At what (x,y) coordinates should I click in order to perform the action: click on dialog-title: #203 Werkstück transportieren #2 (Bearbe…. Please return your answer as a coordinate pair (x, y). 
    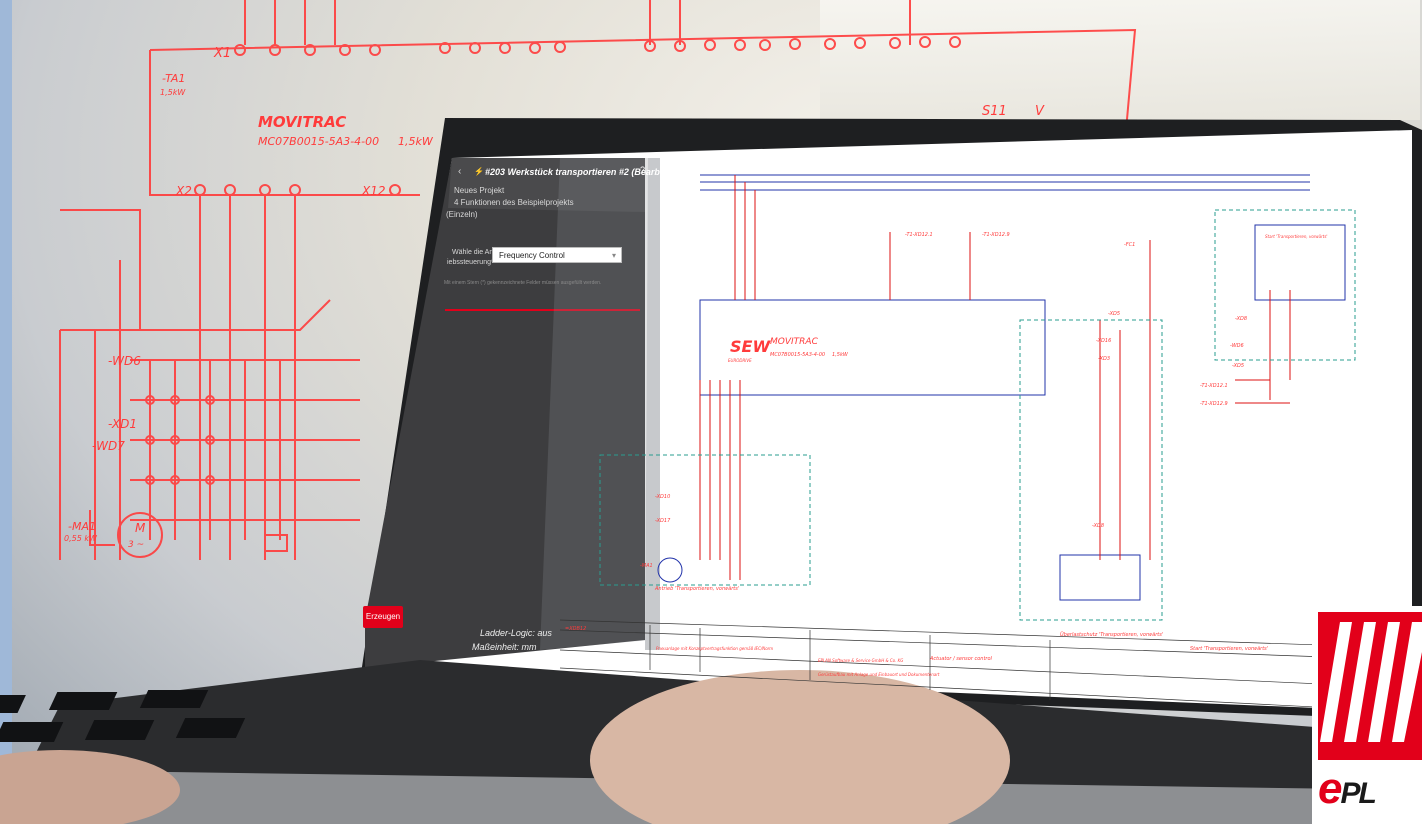
    Looking at the image, I should click on (584, 172).